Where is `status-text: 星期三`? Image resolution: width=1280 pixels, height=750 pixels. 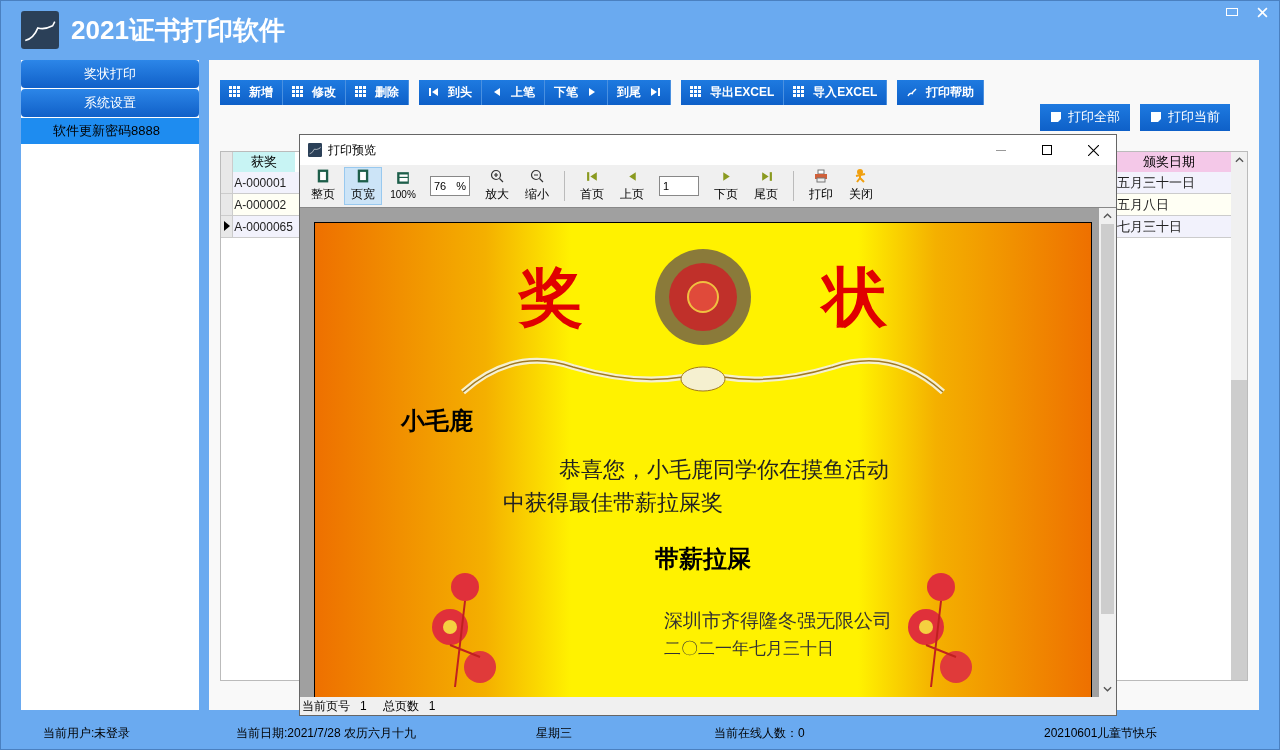 status-text: 星期三 is located at coordinates (554, 734).